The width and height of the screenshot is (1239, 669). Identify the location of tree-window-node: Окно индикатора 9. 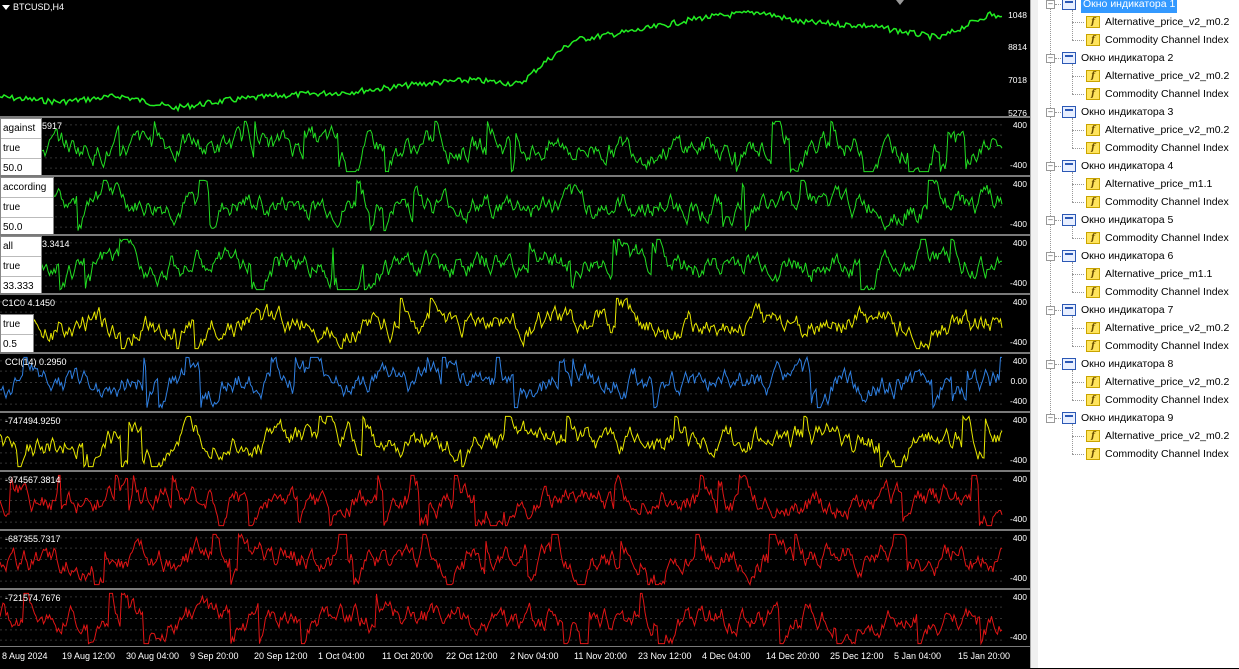
(1117, 418).